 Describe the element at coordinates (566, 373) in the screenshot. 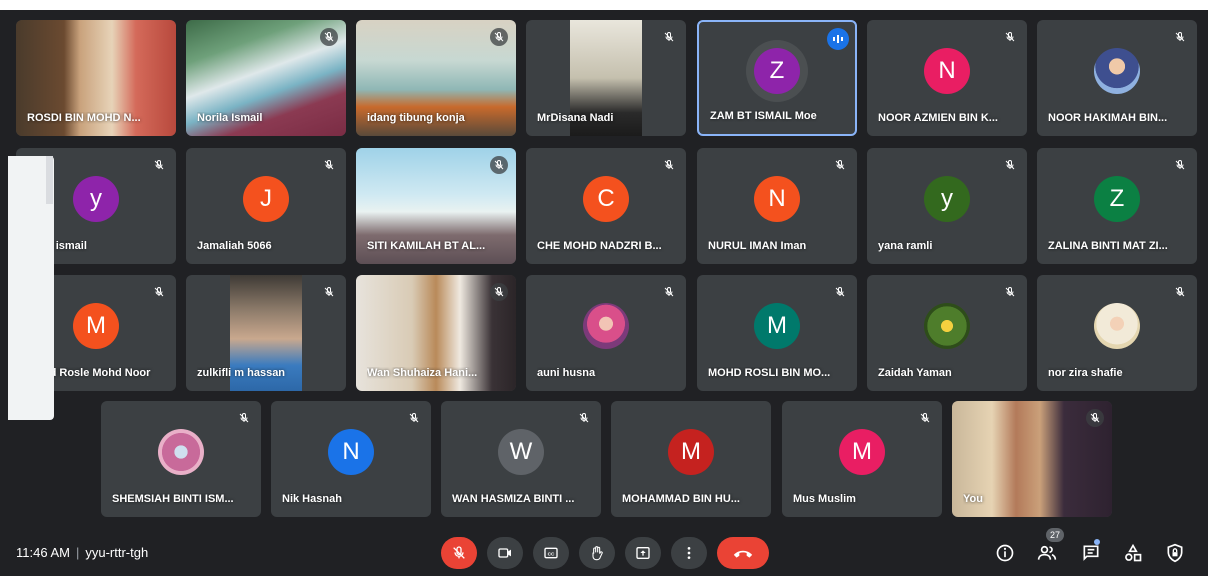

I see `participant-name: auni husna` at that location.